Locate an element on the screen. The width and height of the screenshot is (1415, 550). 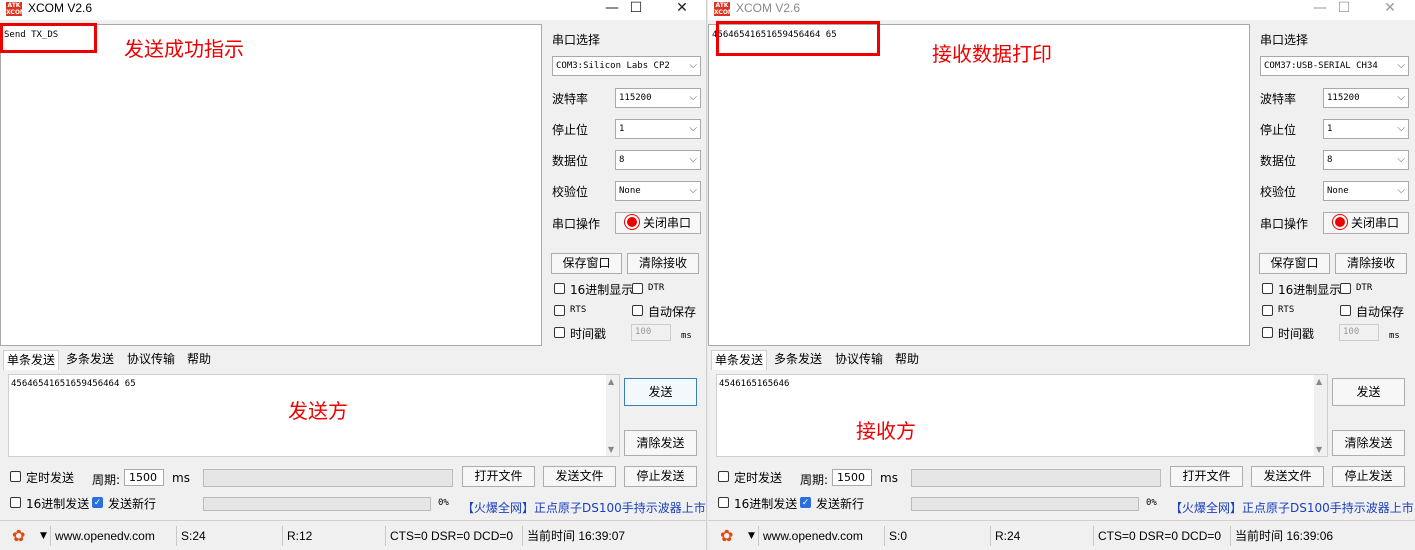
send-progress-percent: 0% is located at coordinates (443, 503).